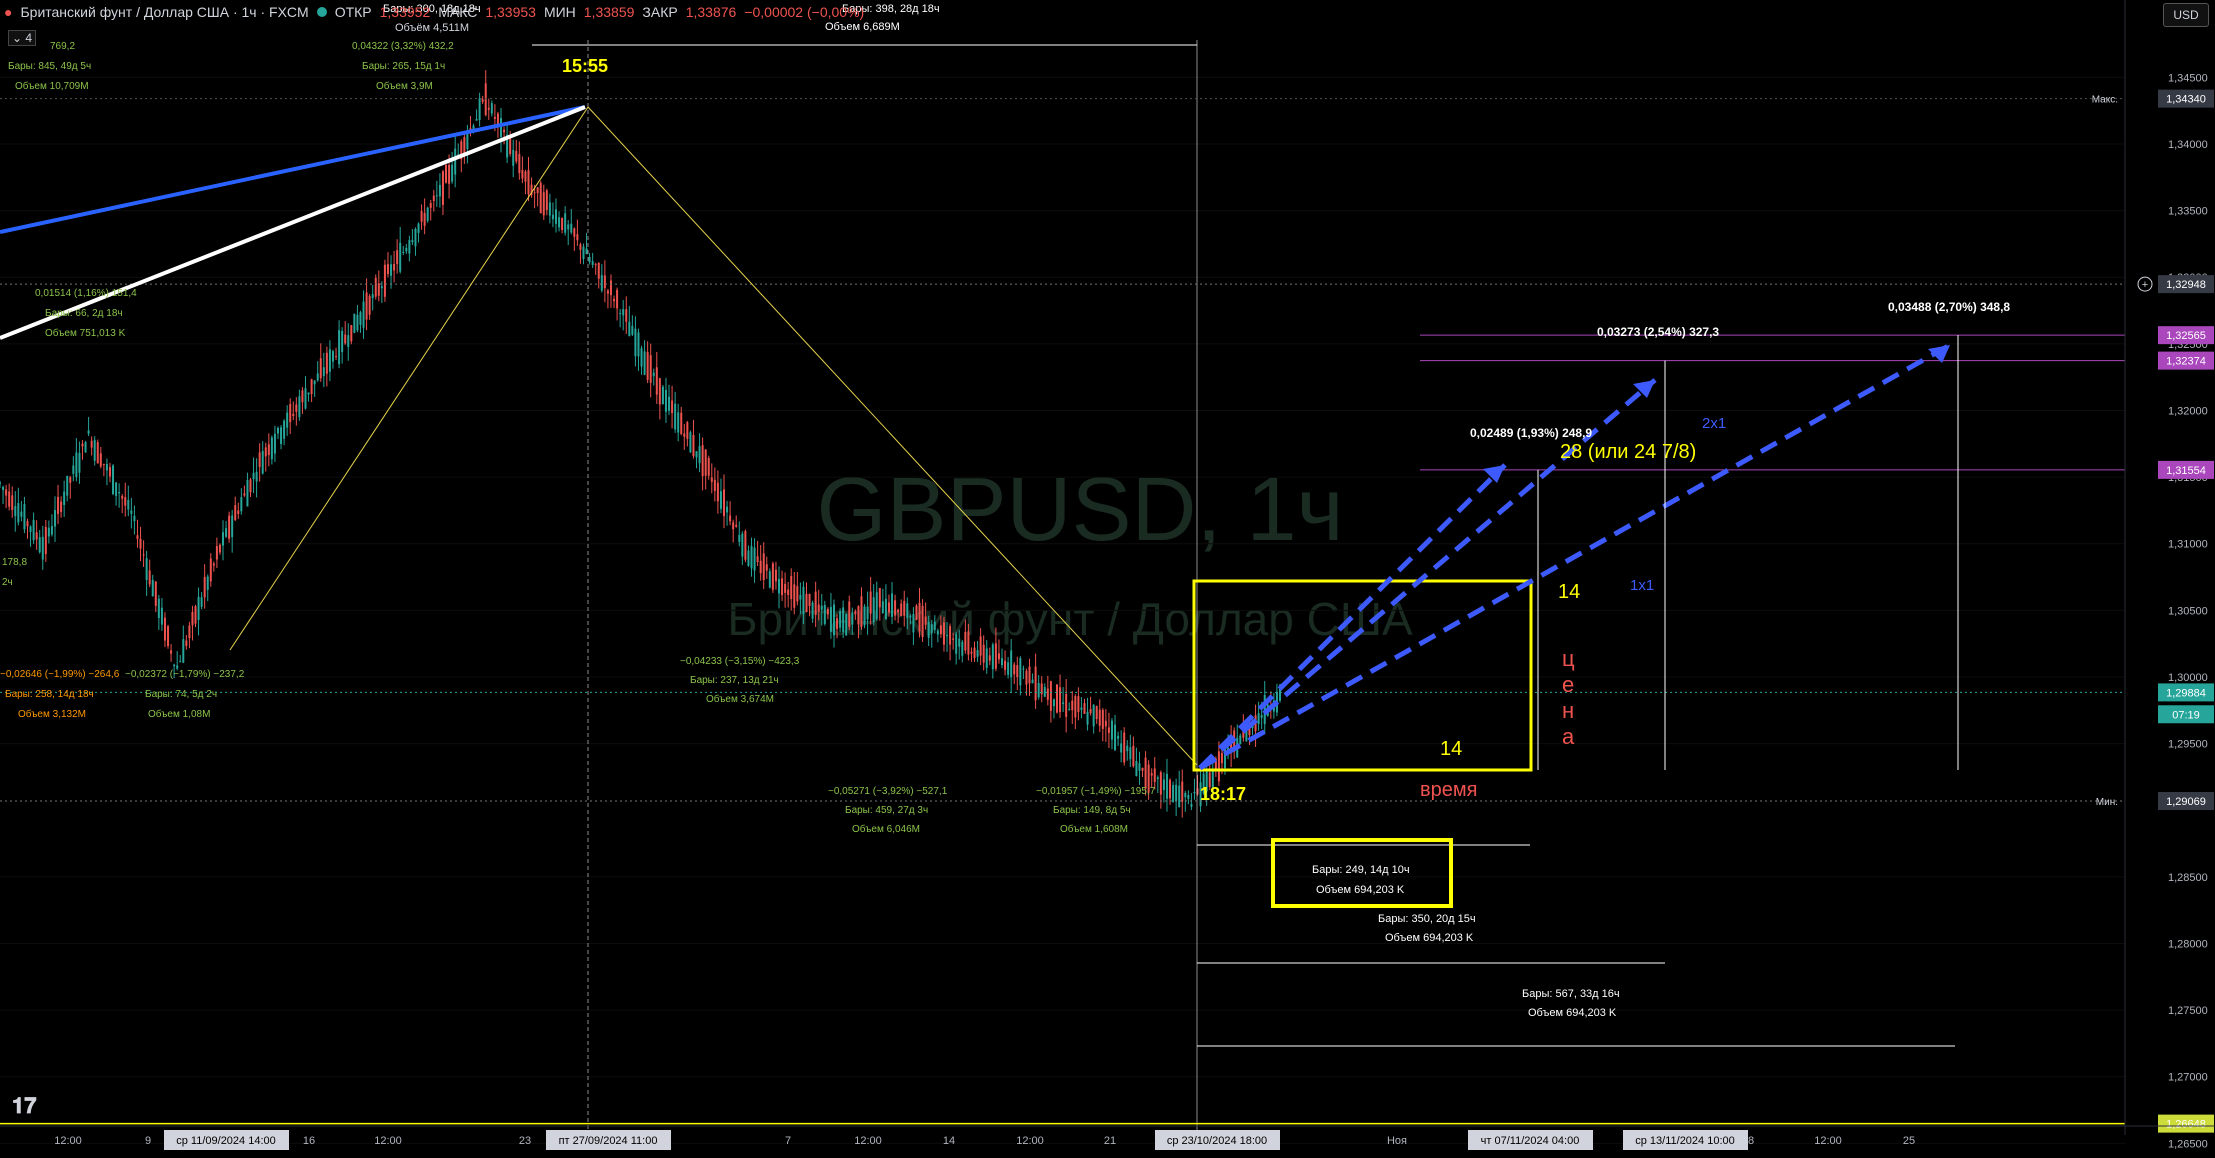  Describe the element at coordinates (1451, 749) in the screenshot. I see `annotation-box_side_count_bottom: 14` at that location.